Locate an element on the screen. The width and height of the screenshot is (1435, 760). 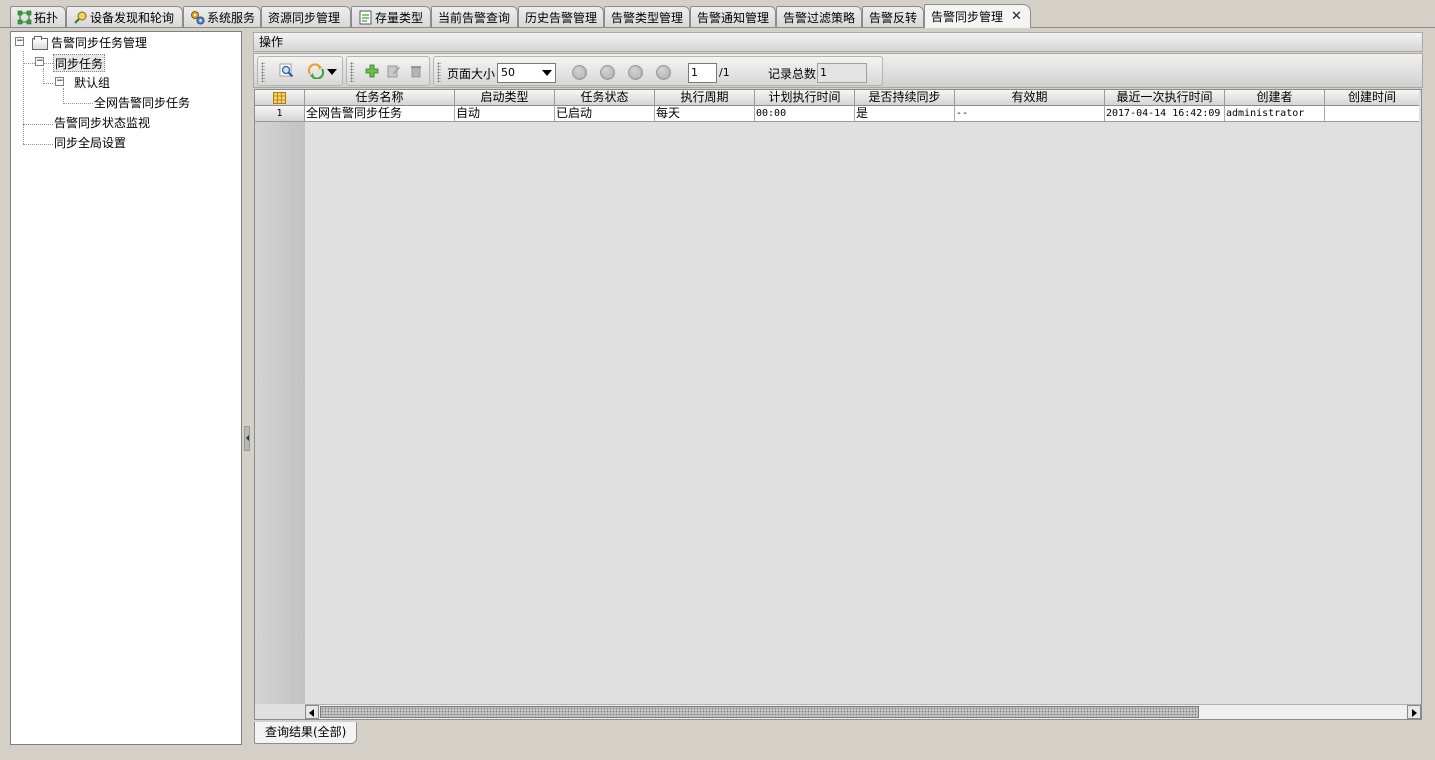
arrow-right-icon is located at coordinates (1414, 713).